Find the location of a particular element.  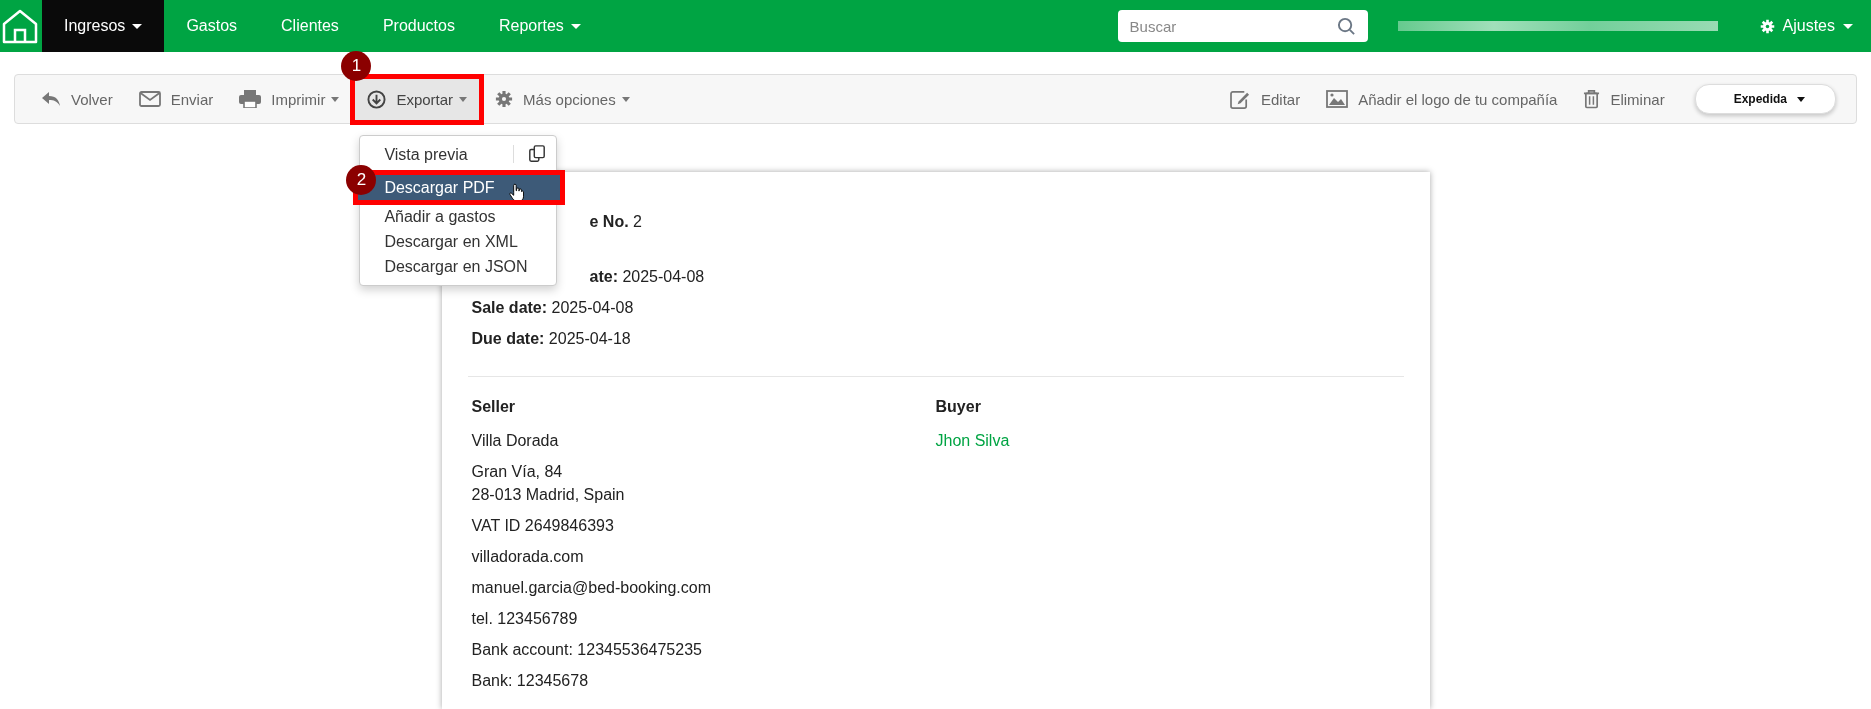

nav-tab: Ingresos is located at coordinates (103, 26).